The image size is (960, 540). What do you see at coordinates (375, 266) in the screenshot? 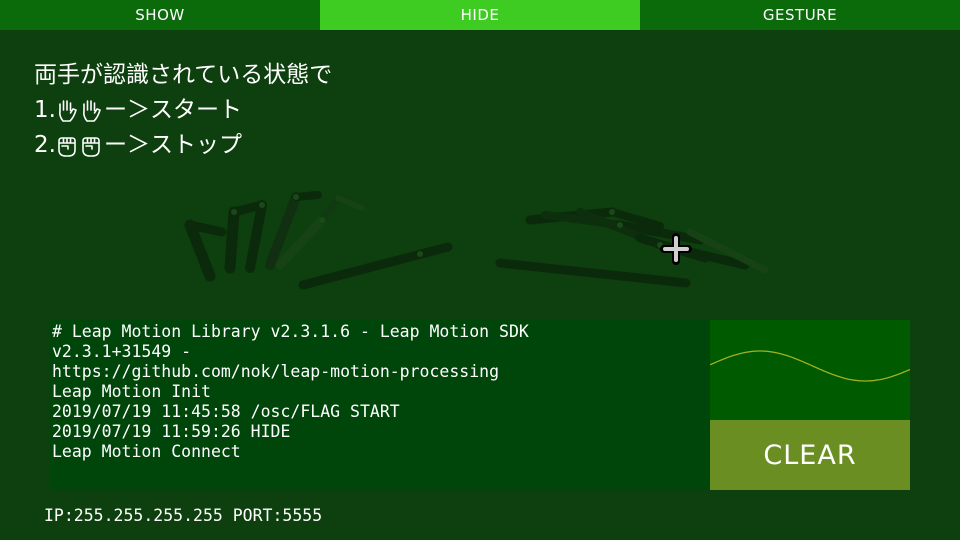
I see `left-hand-palm` at bounding box center [375, 266].